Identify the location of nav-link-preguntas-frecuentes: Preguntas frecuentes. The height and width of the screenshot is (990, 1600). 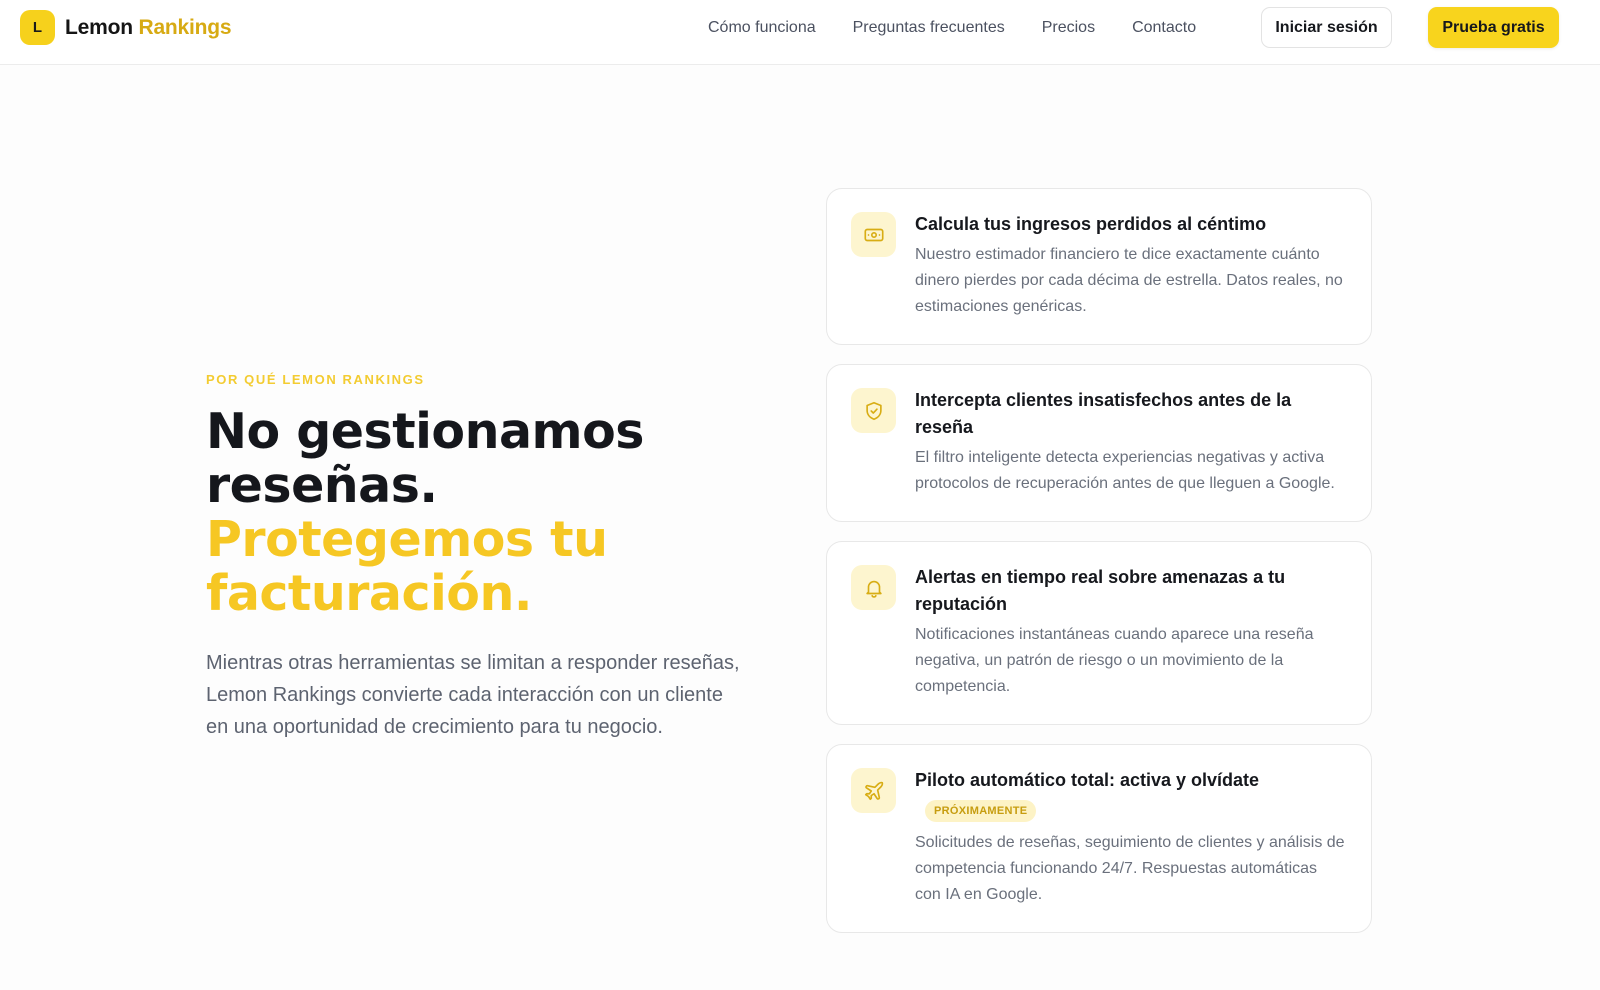
(929, 28).